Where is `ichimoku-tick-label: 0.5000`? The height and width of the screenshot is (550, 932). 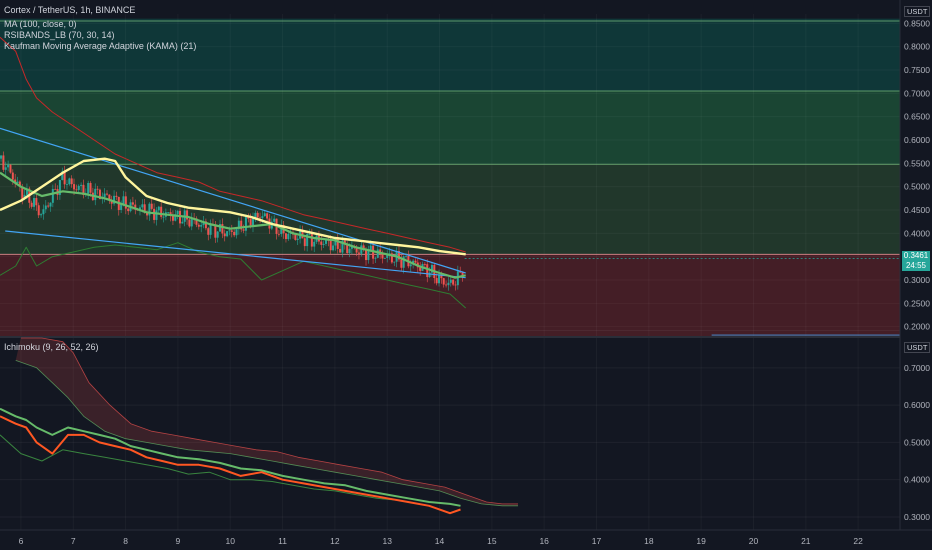
ichimoku-tick-label: 0.5000 is located at coordinates (917, 442).